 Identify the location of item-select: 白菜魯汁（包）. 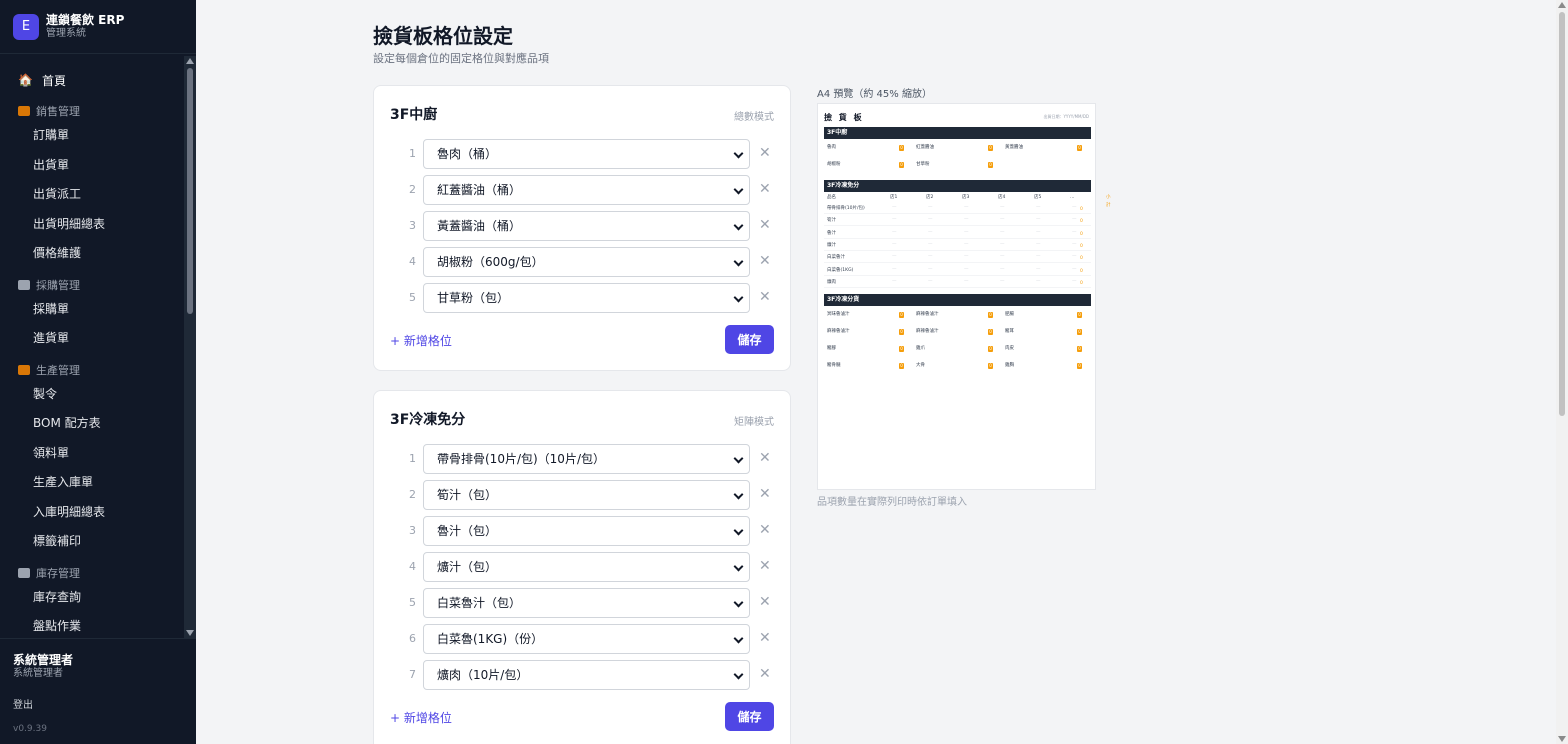
(586, 603).